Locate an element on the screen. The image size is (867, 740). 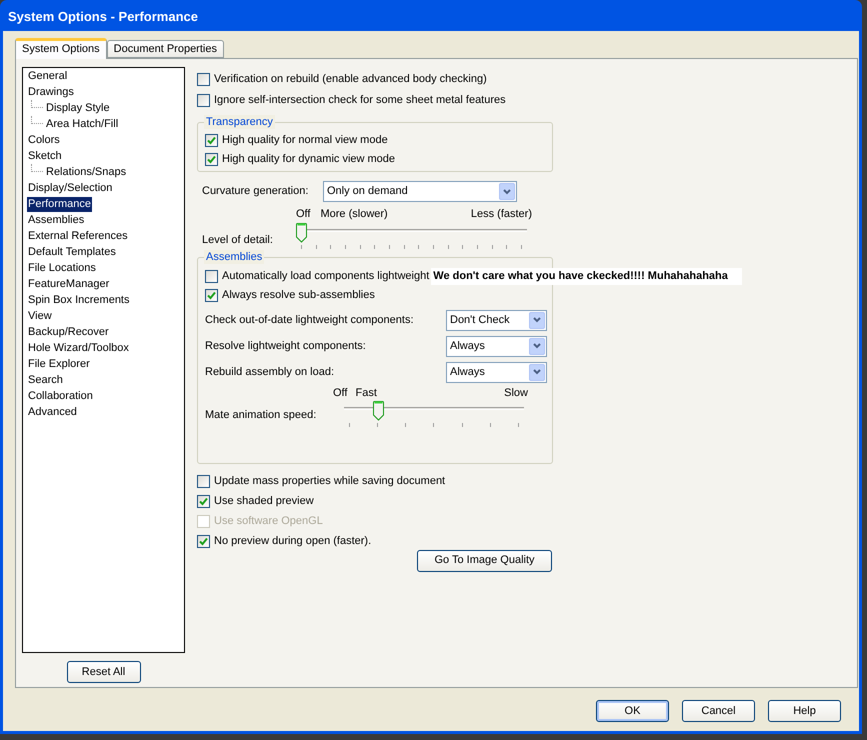
tree-item: Default Templates is located at coordinates (72, 252).